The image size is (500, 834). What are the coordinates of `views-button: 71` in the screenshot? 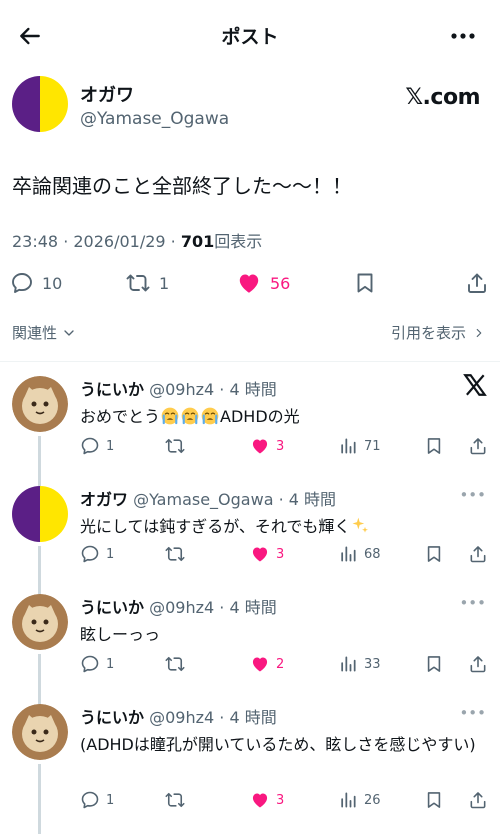 It's located at (359, 446).